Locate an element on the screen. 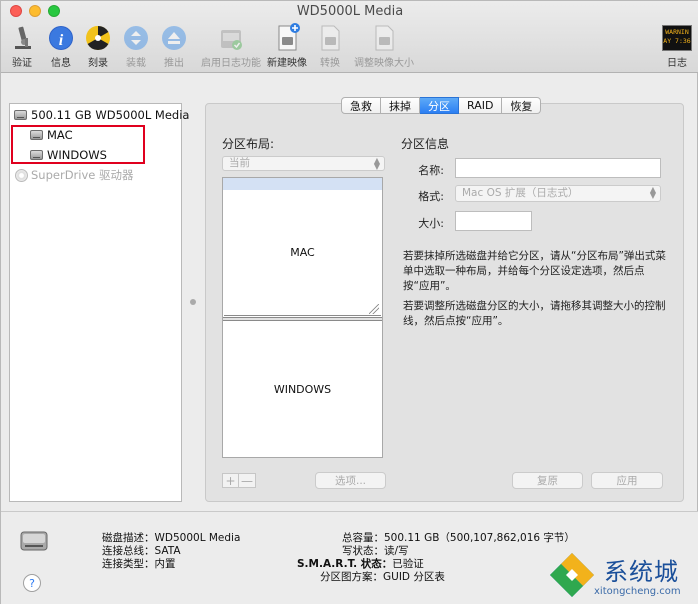 This screenshot has width=698, height=604. partition-add-remove: + — is located at coordinates (239, 480).